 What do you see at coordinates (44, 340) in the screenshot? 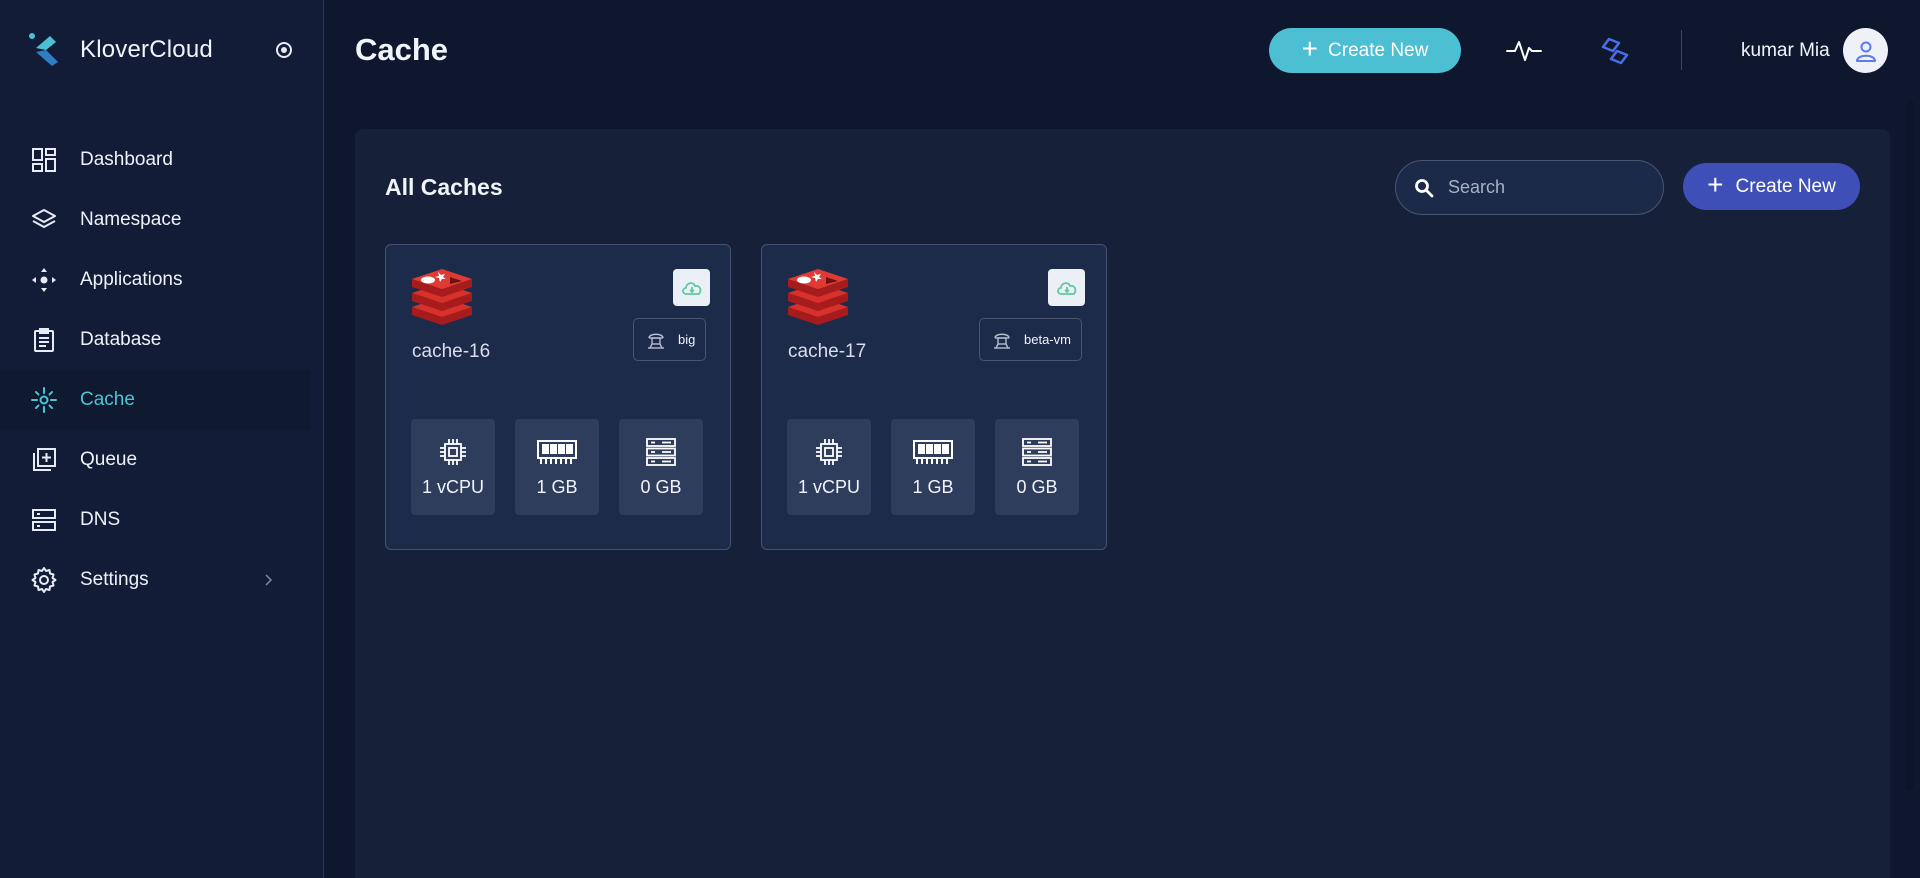
I see `clipboard-icon` at bounding box center [44, 340].